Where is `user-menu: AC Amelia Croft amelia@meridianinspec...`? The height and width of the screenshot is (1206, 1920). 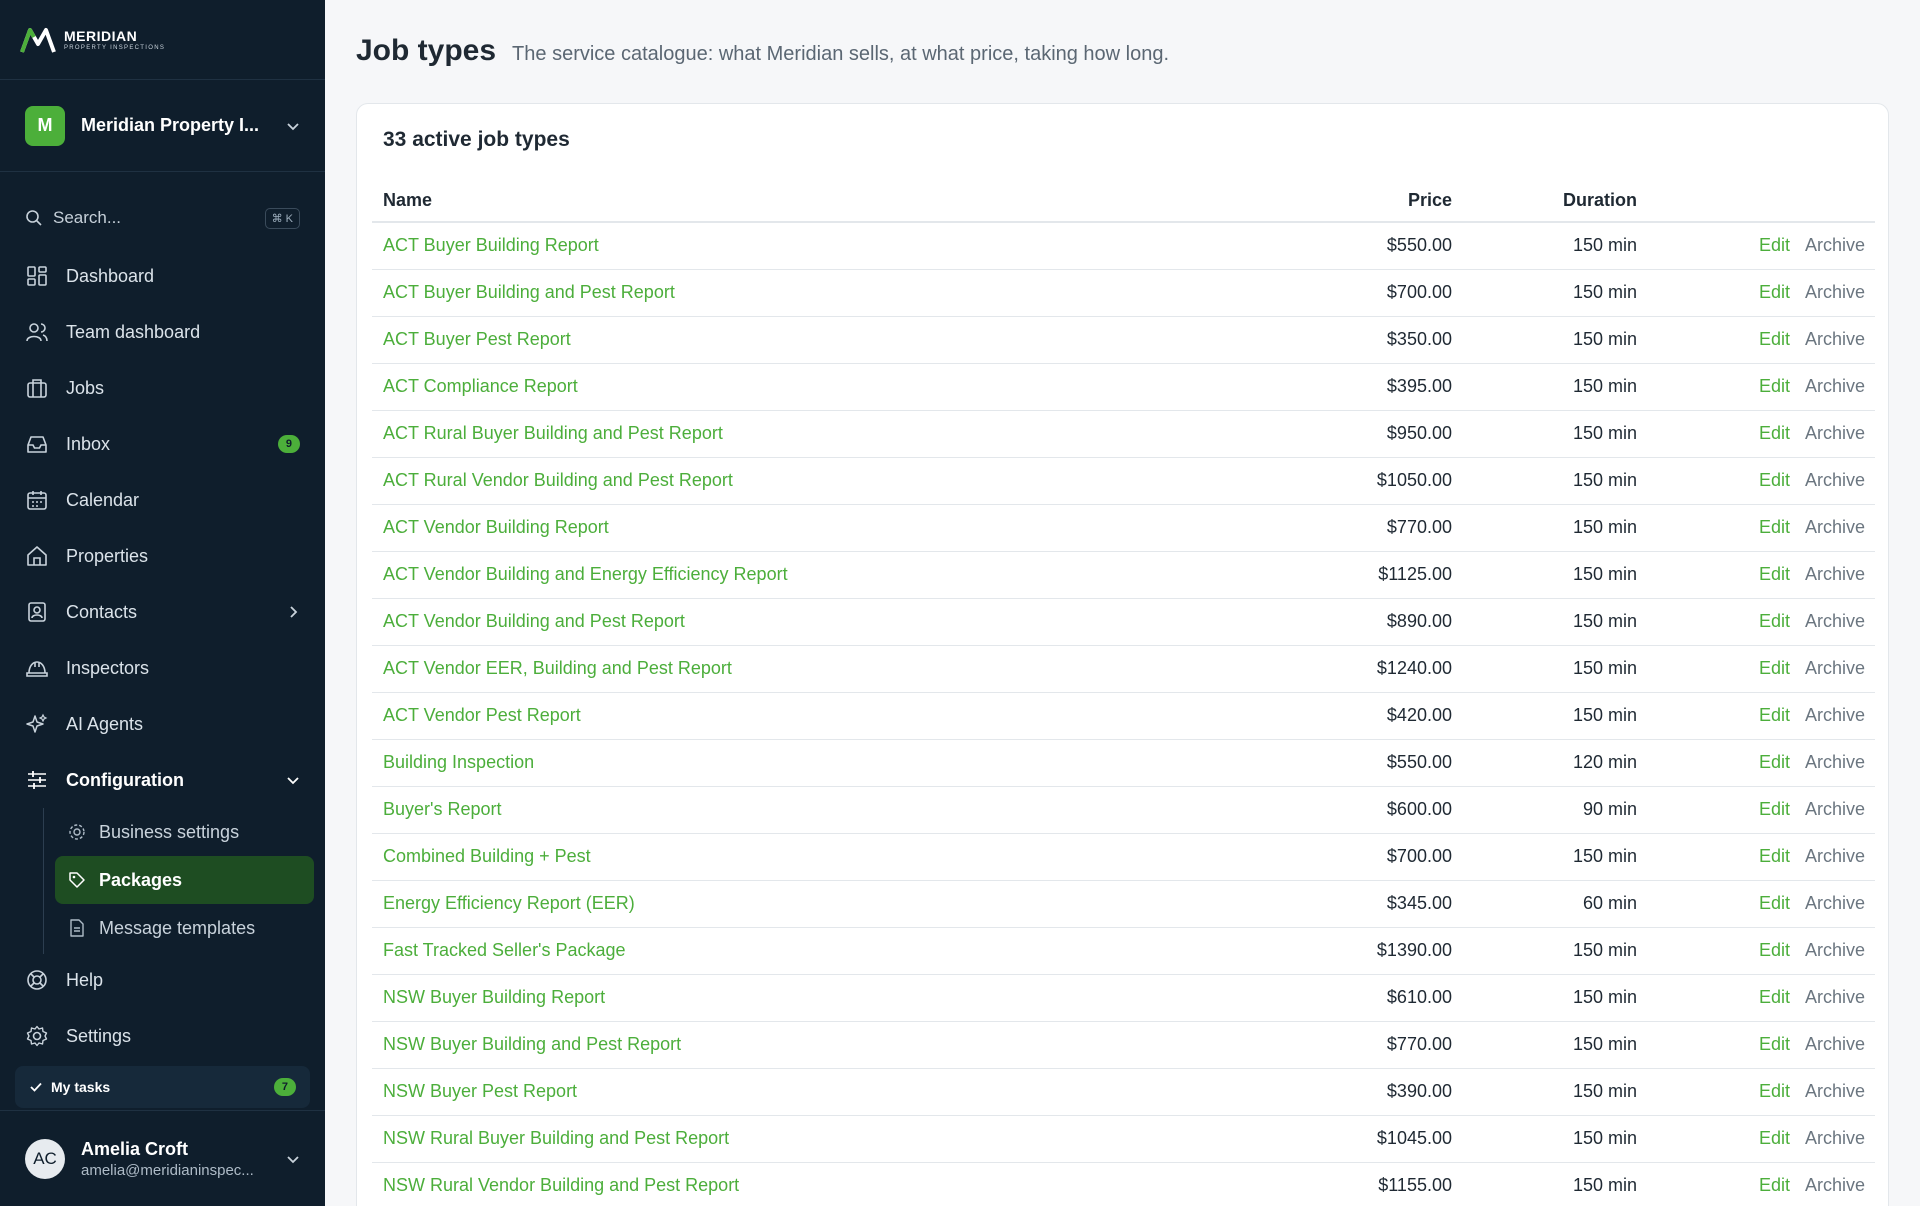
user-menu: AC Amelia Croft amelia@meridianinspec... is located at coordinates (162, 1158).